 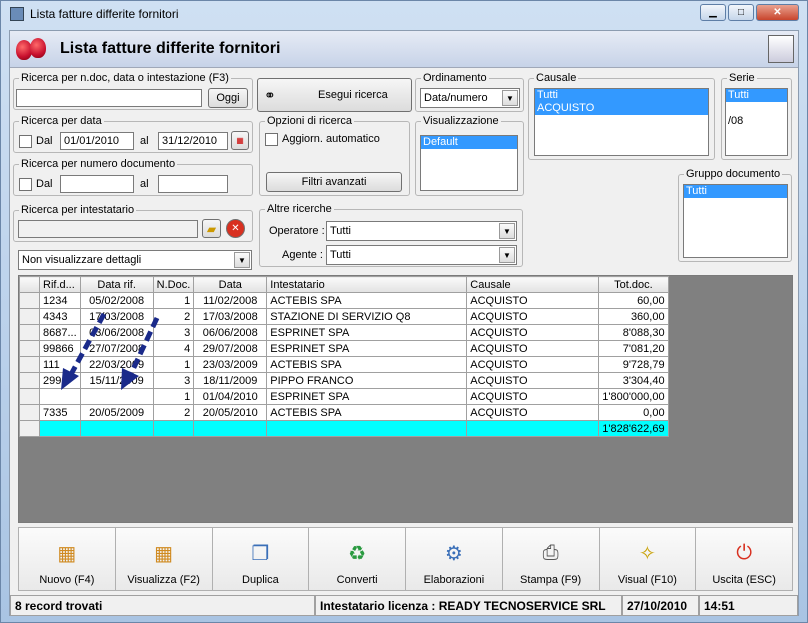 I want to click on table-cell: 60,00, so click(x=633, y=300).